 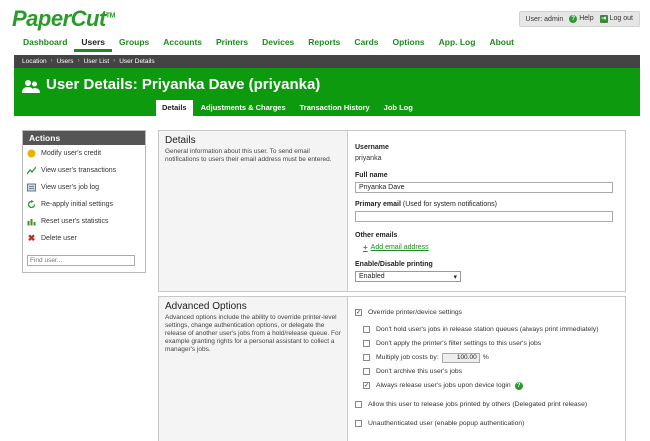 What do you see at coordinates (371, 175) in the screenshot?
I see `fullname-label: Full name` at bounding box center [371, 175].